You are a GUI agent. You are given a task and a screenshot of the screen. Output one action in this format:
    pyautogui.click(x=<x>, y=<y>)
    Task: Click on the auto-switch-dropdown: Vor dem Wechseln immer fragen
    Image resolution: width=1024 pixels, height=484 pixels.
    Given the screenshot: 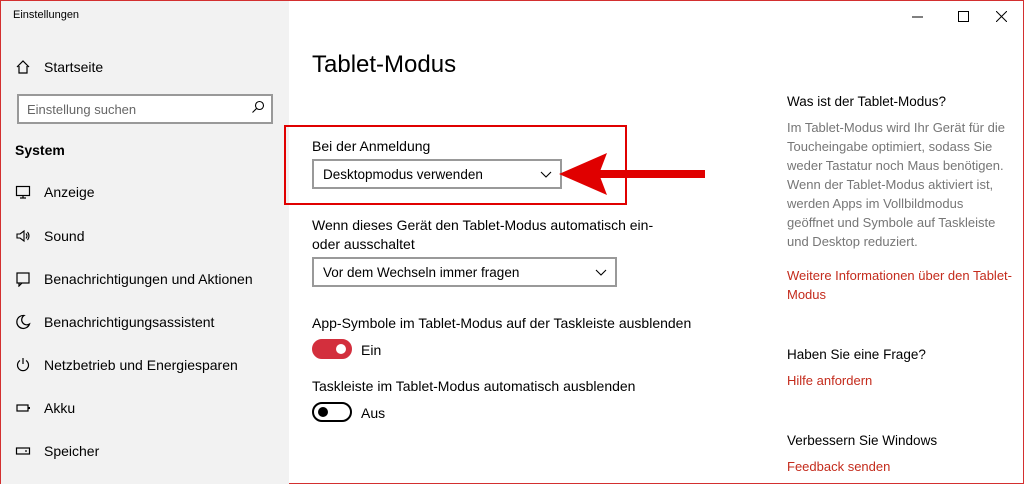 What is the action you would take?
    pyautogui.click(x=464, y=272)
    